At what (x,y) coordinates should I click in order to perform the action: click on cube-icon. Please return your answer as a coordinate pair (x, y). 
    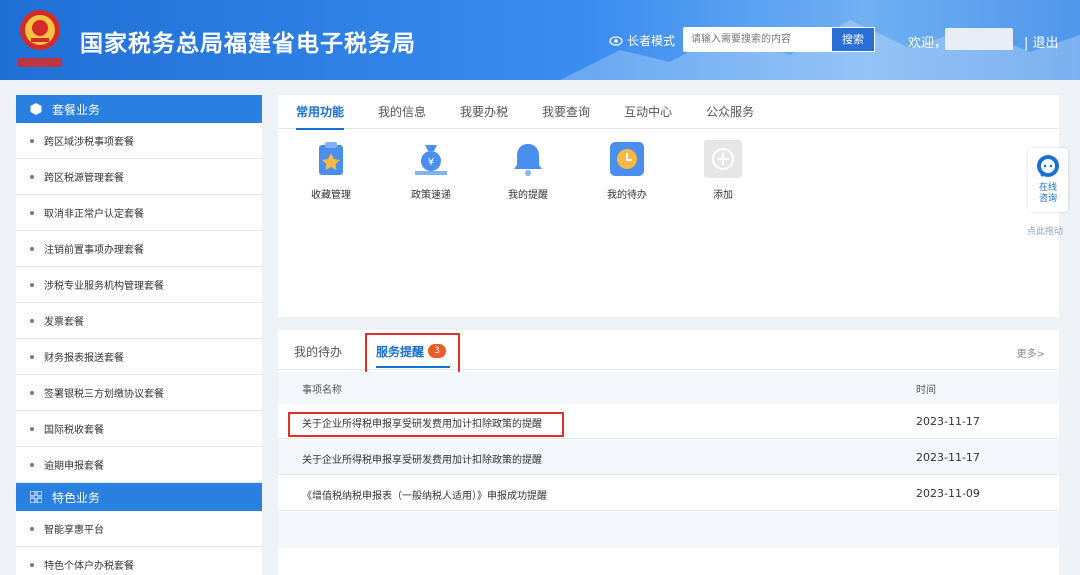
    Looking at the image, I should click on (36, 109).